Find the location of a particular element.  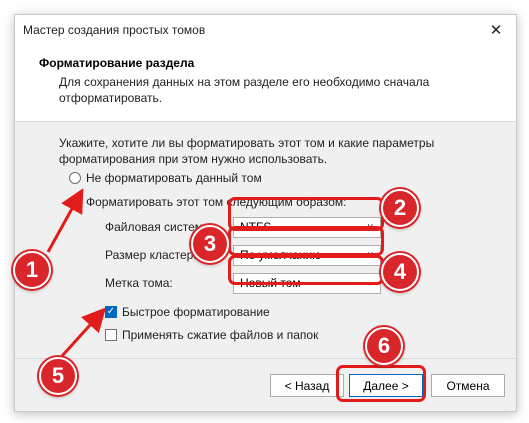

badge-2: 2 is located at coordinates (400, 208).